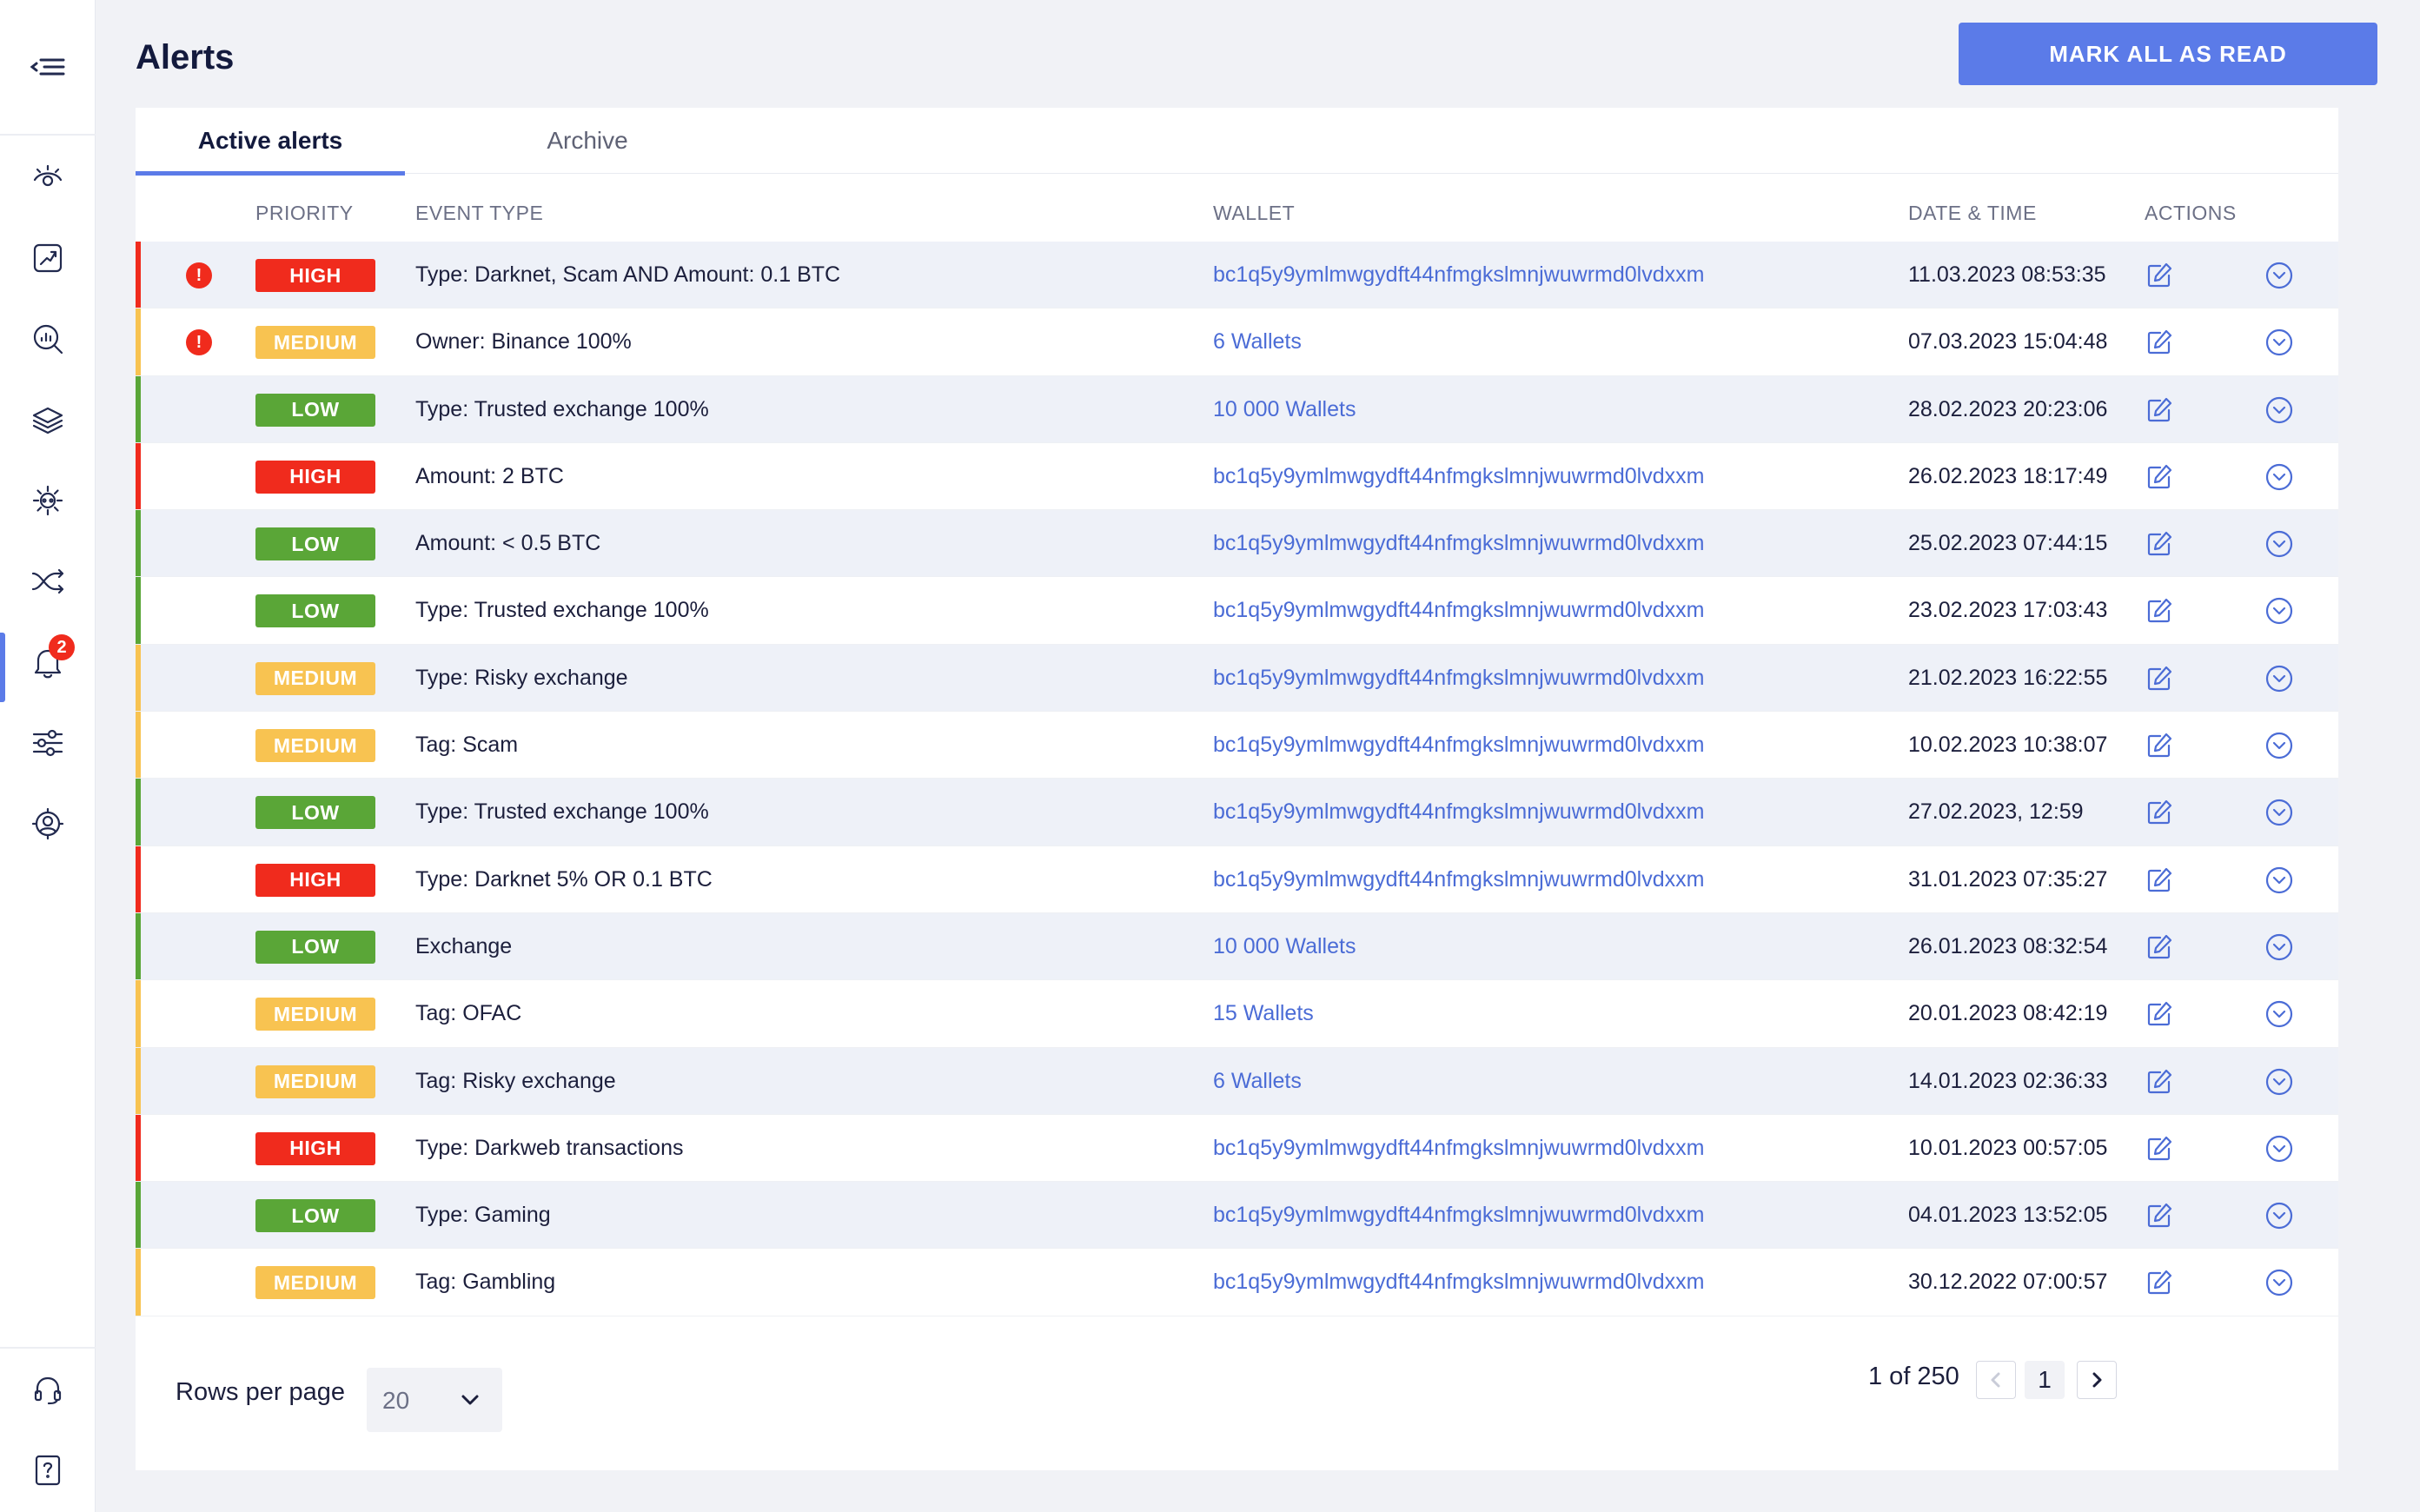  I want to click on tab-archive: Archive, so click(588, 141).